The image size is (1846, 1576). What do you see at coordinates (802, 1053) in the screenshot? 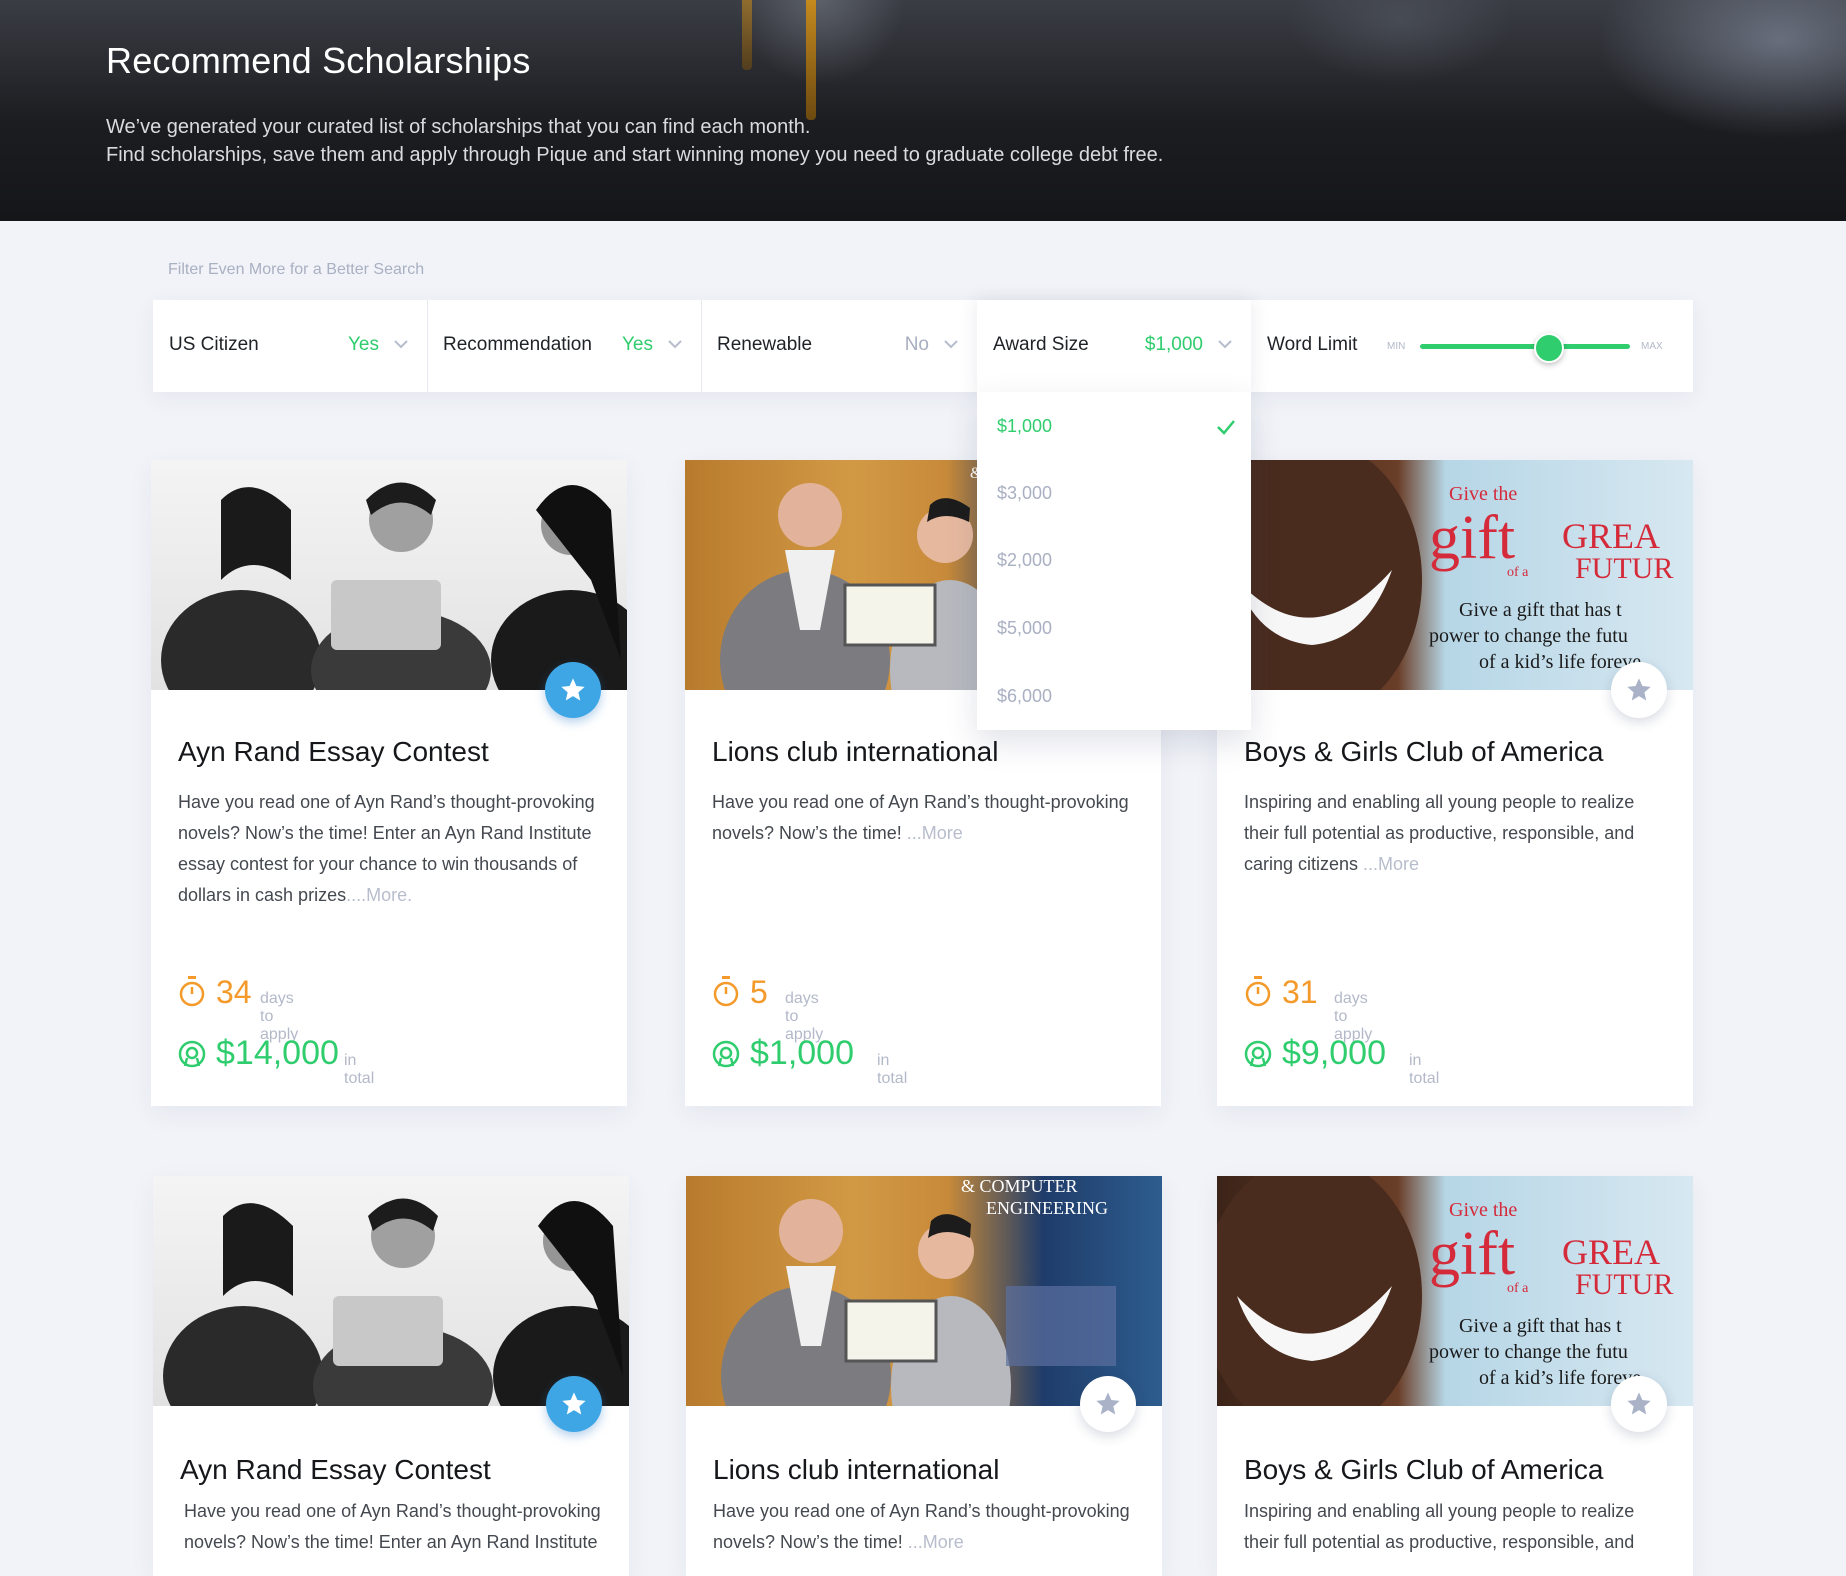
I see `award-amount: $1,000` at bounding box center [802, 1053].